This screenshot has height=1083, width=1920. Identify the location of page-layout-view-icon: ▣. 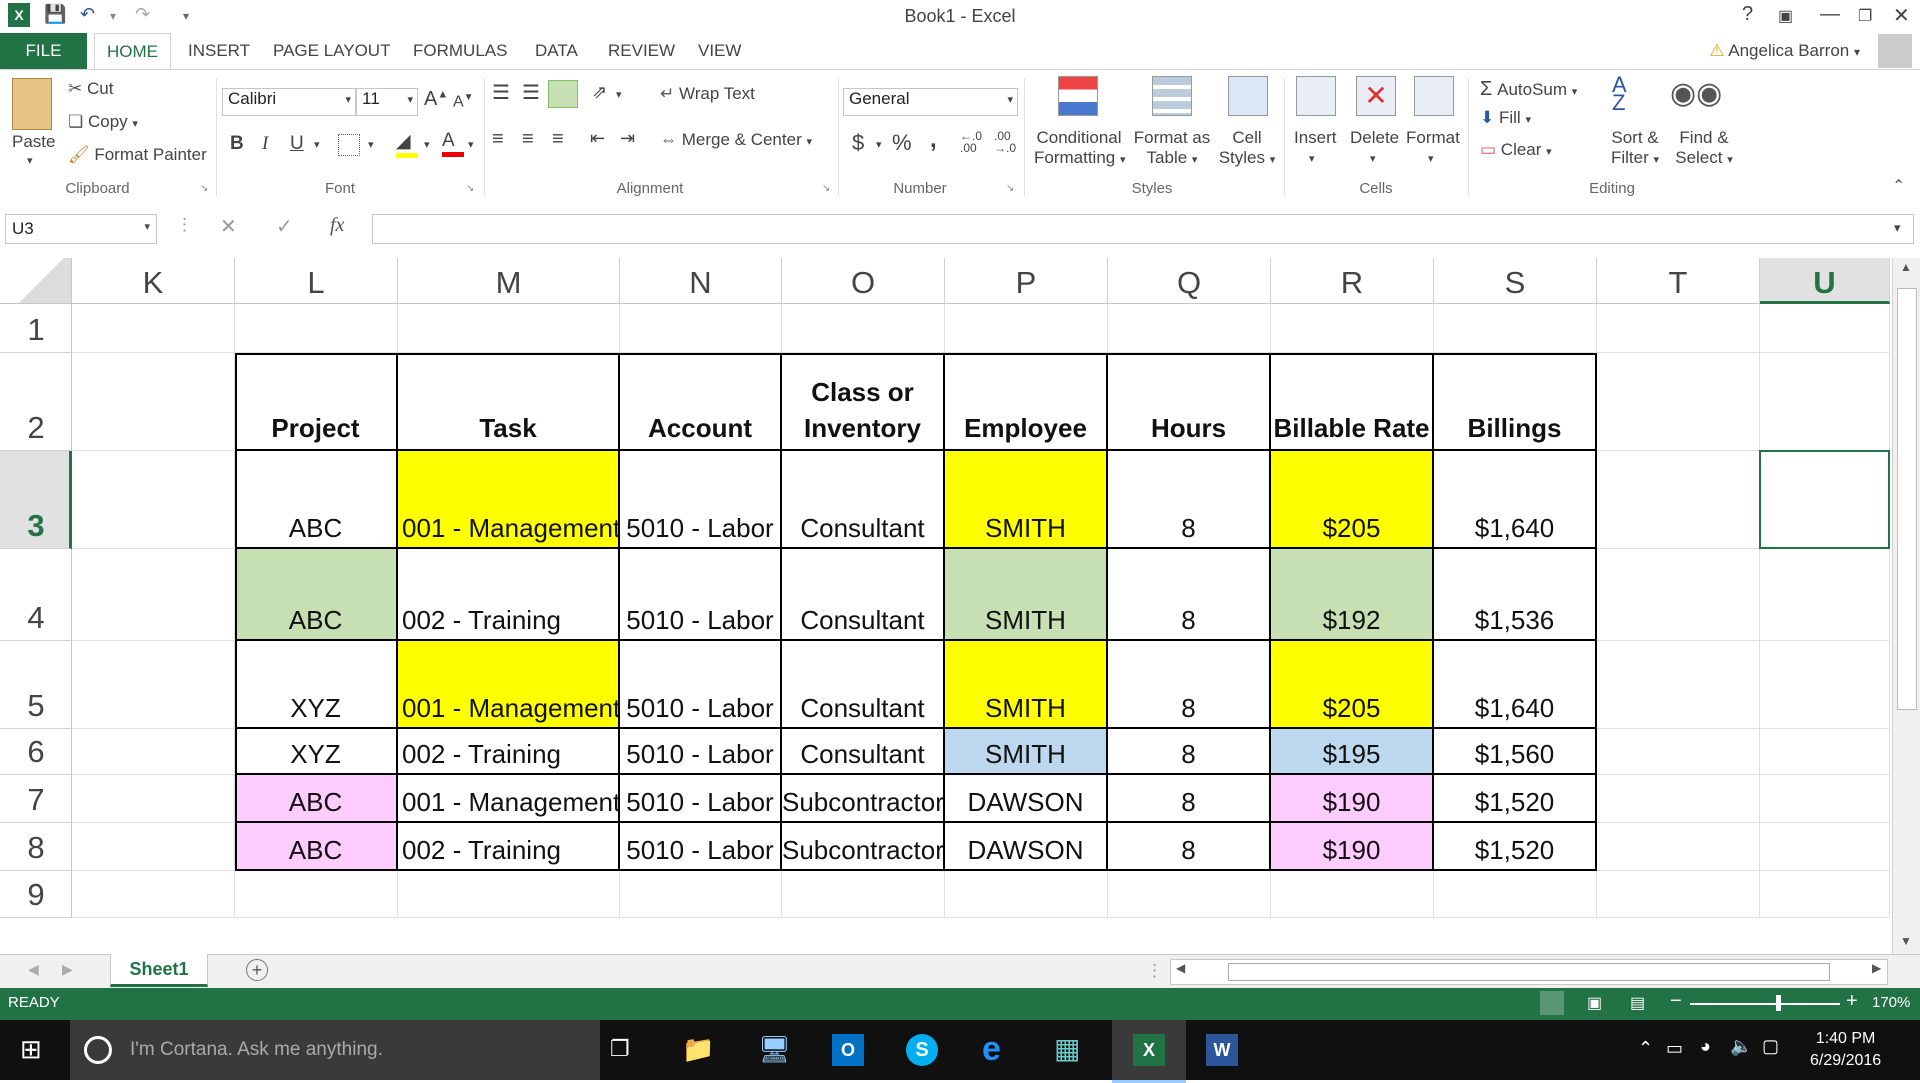
(1594, 1003).